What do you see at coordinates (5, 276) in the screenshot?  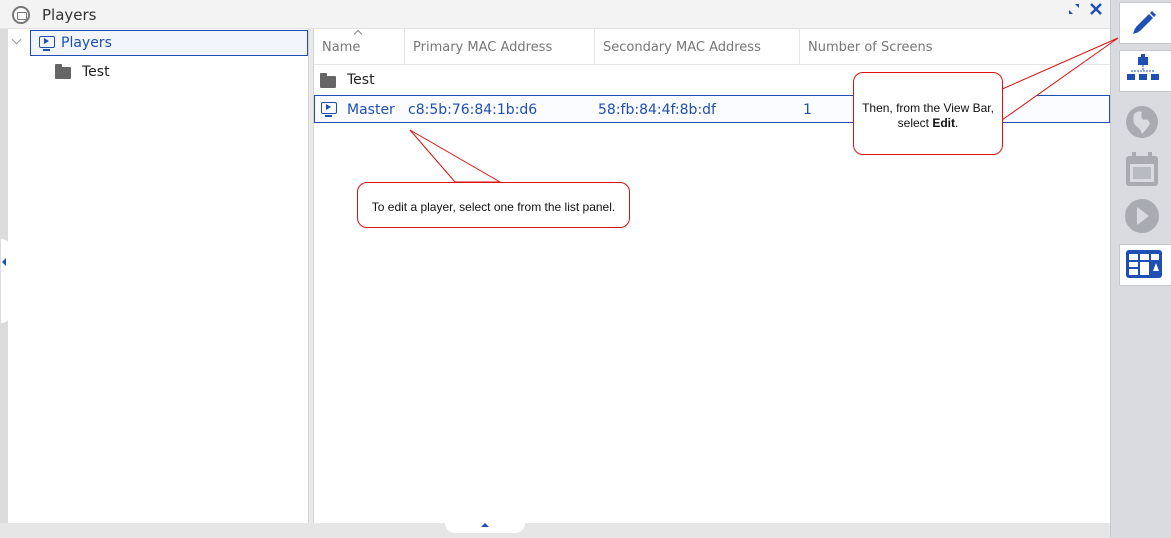 I see `left-panel-edge` at bounding box center [5, 276].